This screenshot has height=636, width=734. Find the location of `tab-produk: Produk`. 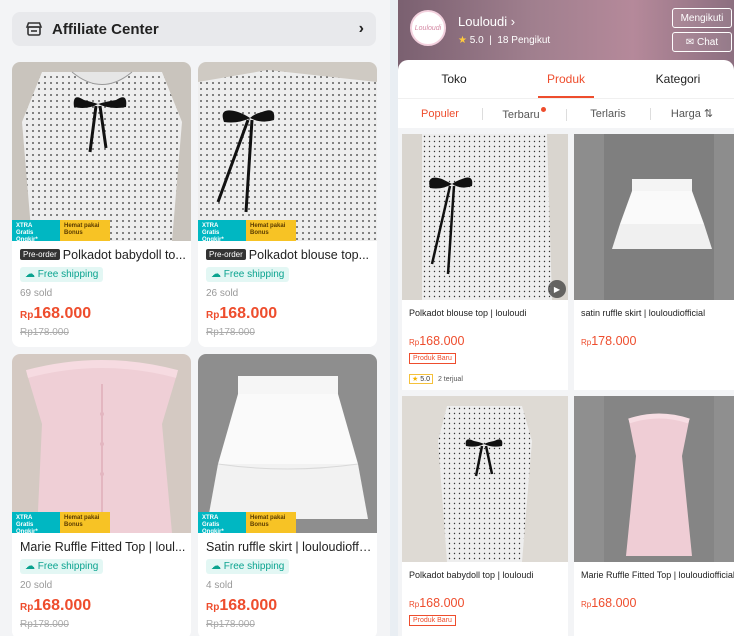

tab-produk: Produk is located at coordinates (566, 79).